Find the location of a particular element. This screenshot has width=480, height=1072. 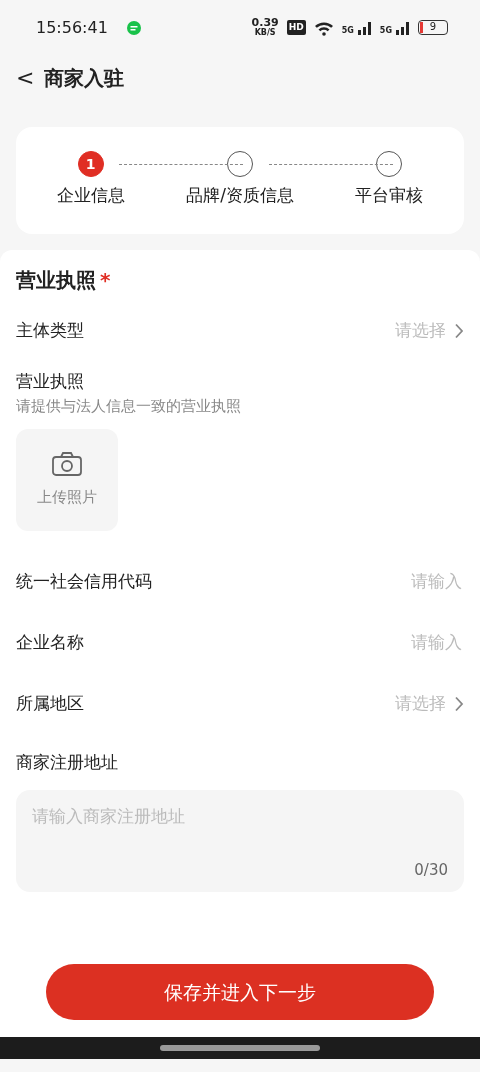

field-hint: 请提供与法人信息一致的营业执照 is located at coordinates (129, 406).